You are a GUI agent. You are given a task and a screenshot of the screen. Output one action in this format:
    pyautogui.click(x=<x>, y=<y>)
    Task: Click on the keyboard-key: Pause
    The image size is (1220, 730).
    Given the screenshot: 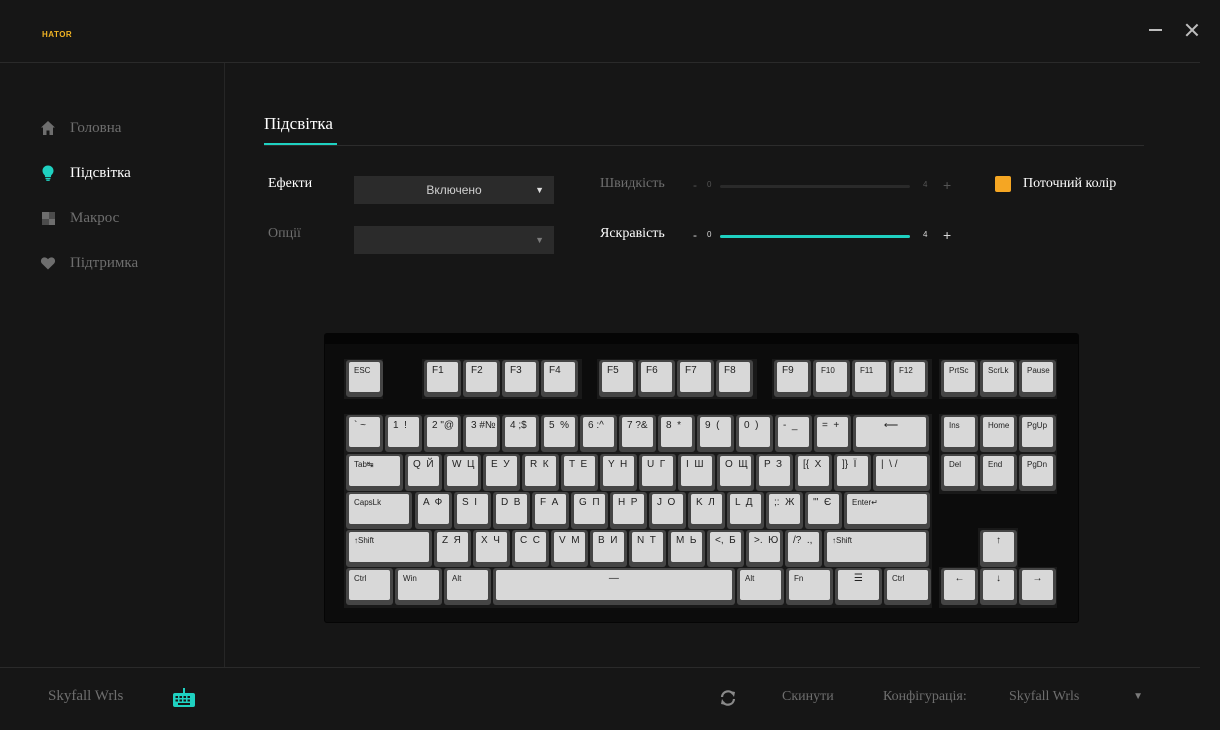 What is the action you would take?
    pyautogui.click(x=1037, y=378)
    